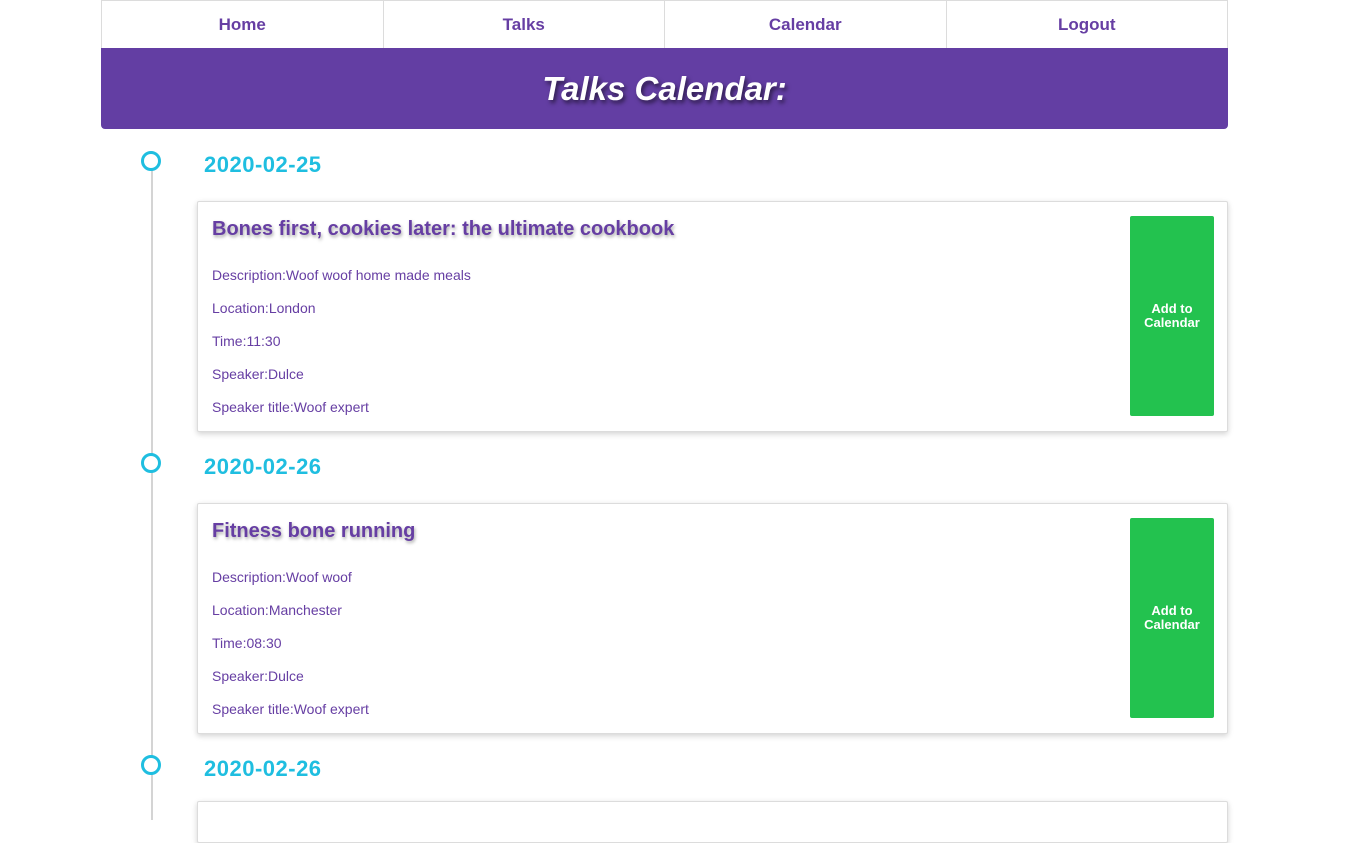  I want to click on talk-time: Time:11:30, so click(246, 341).